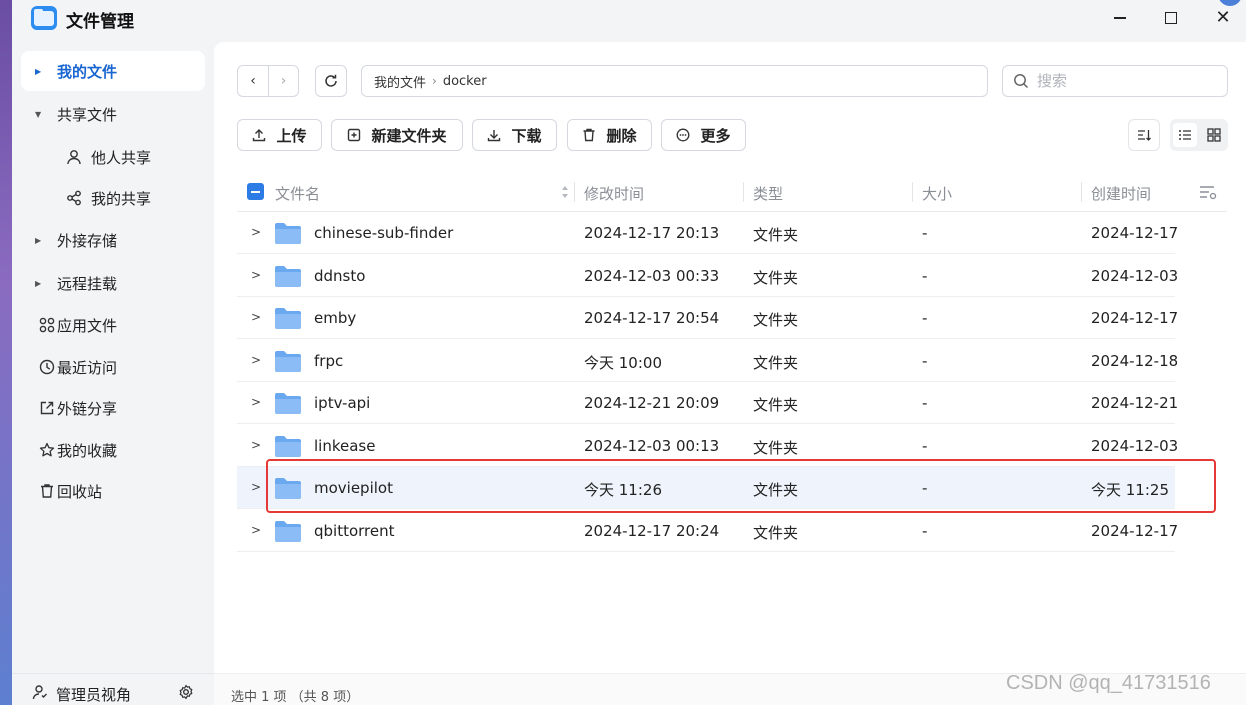 This screenshot has width=1246, height=705. Describe the element at coordinates (1214, 135) in the screenshot. I see `grid-view-button` at that location.